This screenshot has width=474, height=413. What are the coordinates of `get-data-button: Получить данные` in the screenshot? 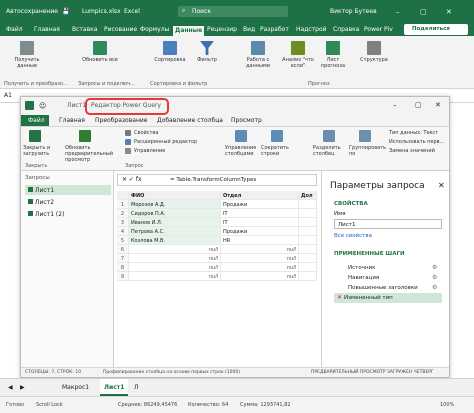 It's located at (27, 55).